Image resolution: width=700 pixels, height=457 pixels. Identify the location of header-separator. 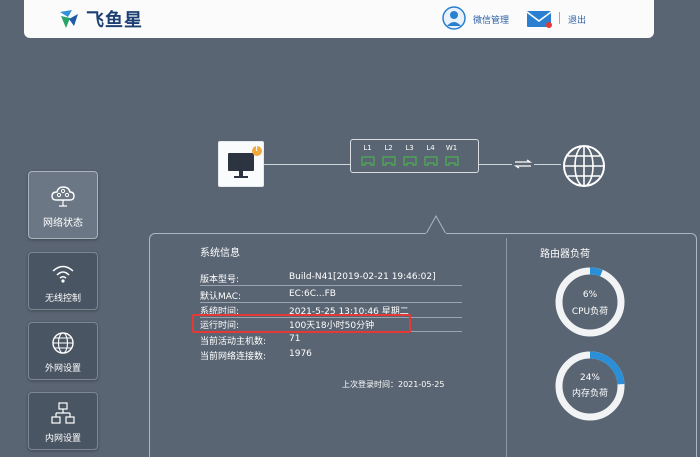
(559, 18).